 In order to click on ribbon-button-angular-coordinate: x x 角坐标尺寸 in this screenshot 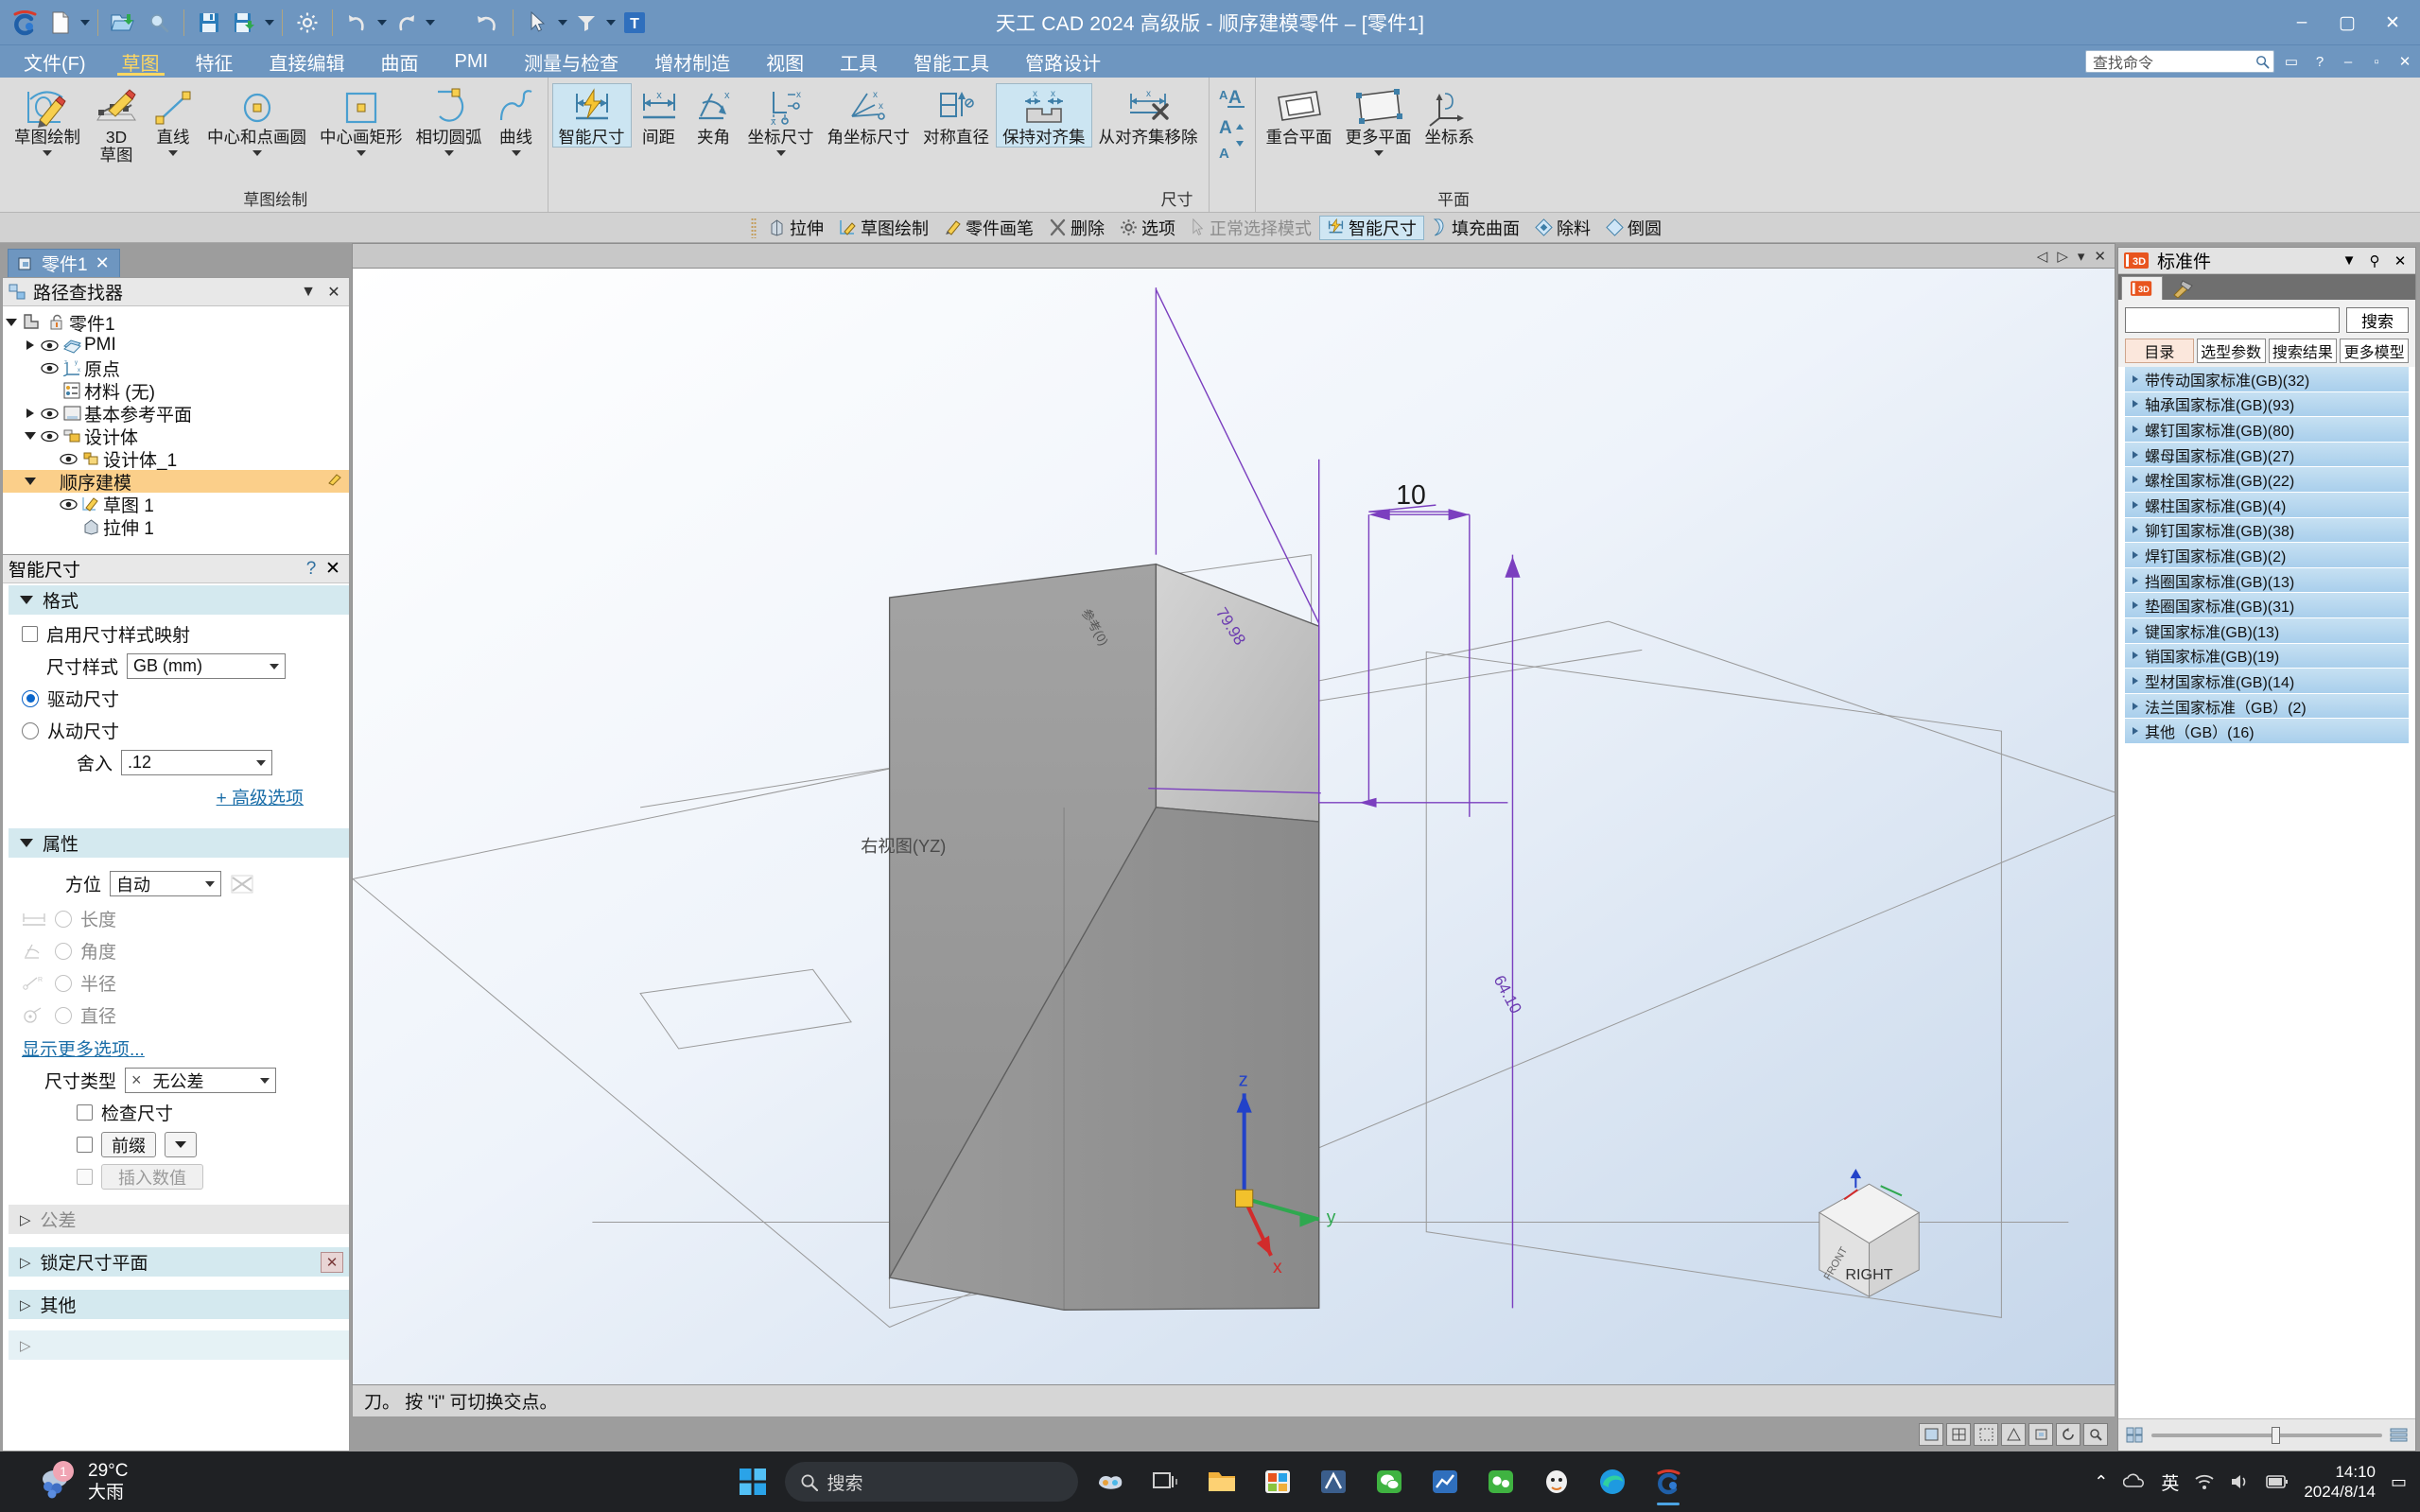, I will do `click(869, 115)`.